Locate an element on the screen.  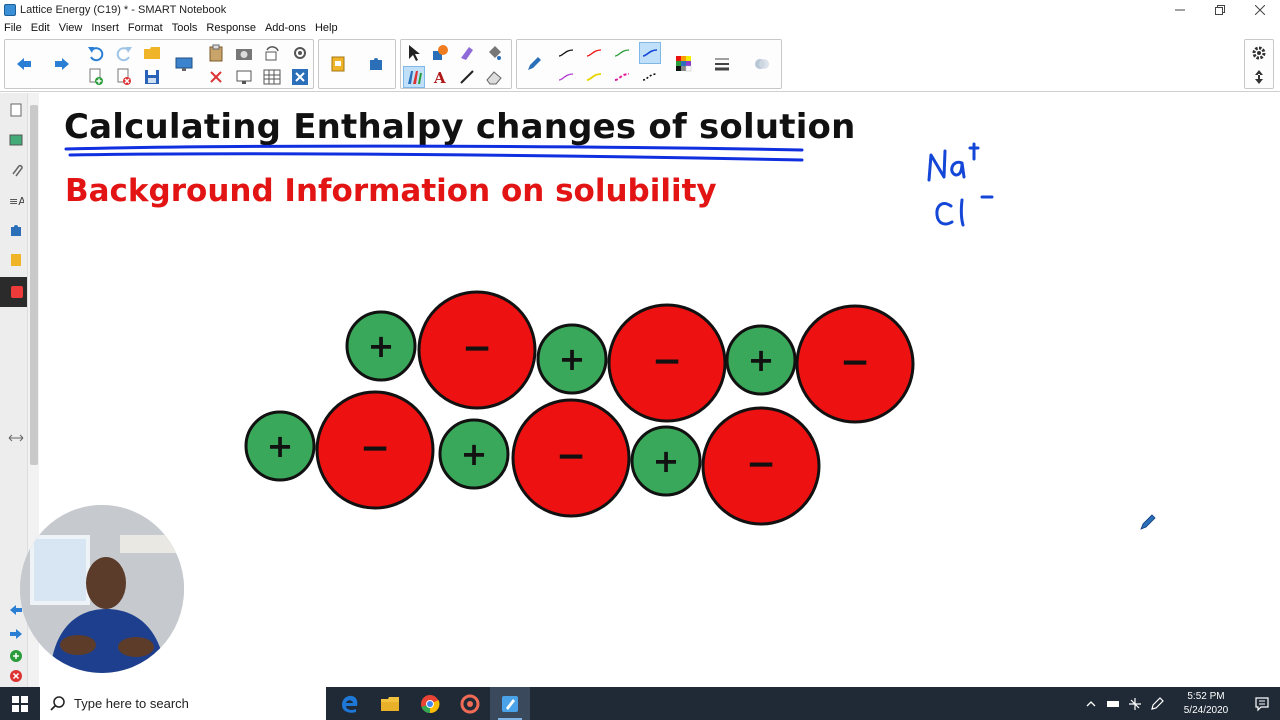
window-controls is located at coordinates (1220, 10).